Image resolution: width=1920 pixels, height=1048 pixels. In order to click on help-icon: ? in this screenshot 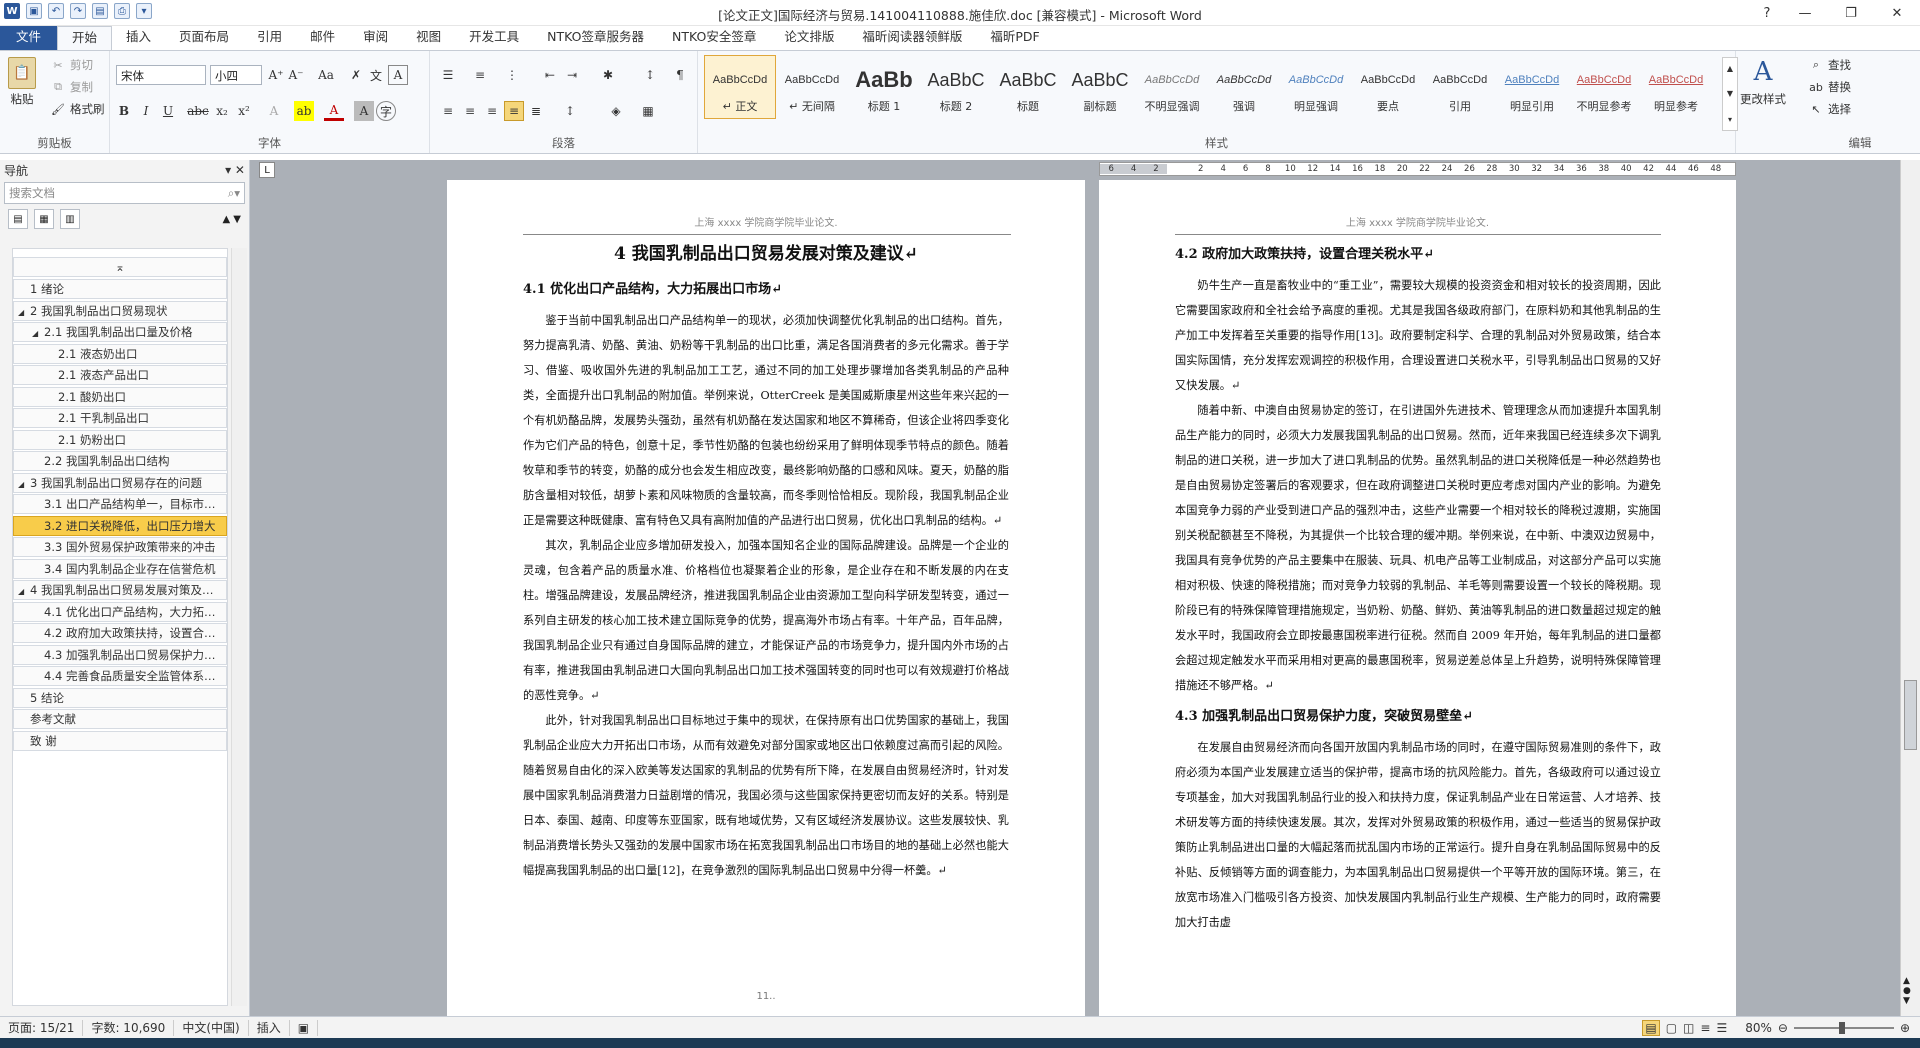, I will do `click(1767, 13)`.